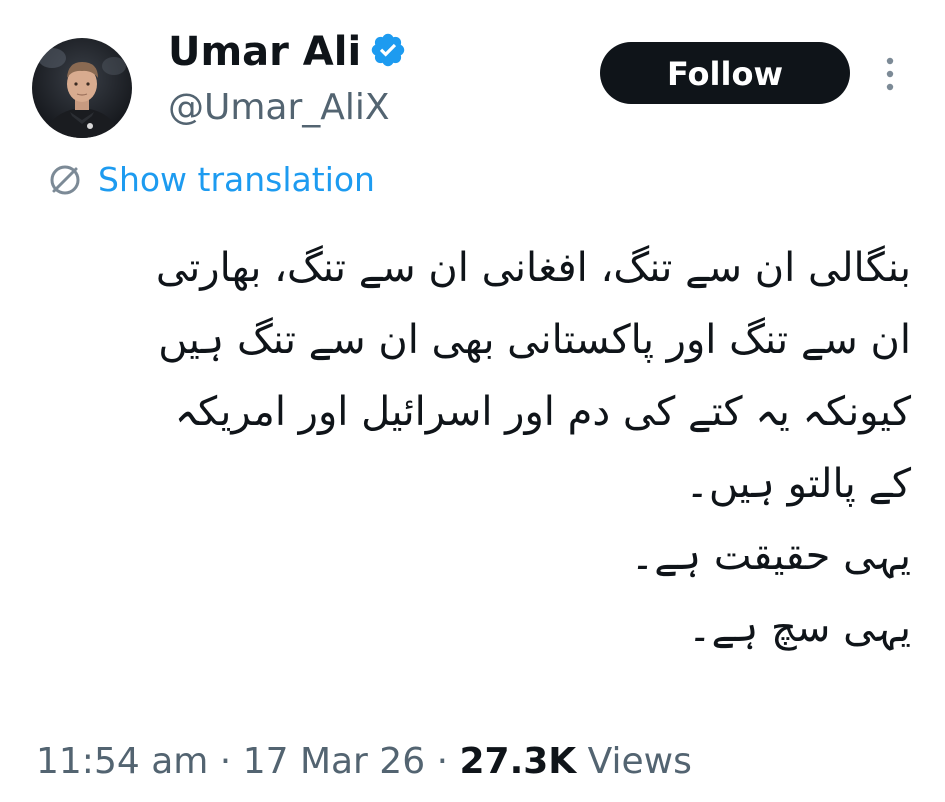 This screenshot has height=802, width=945. Describe the element at coordinates (799, 628) in the screenshot. I see `tweet-line: یہی سچ ہے۔` at that location.